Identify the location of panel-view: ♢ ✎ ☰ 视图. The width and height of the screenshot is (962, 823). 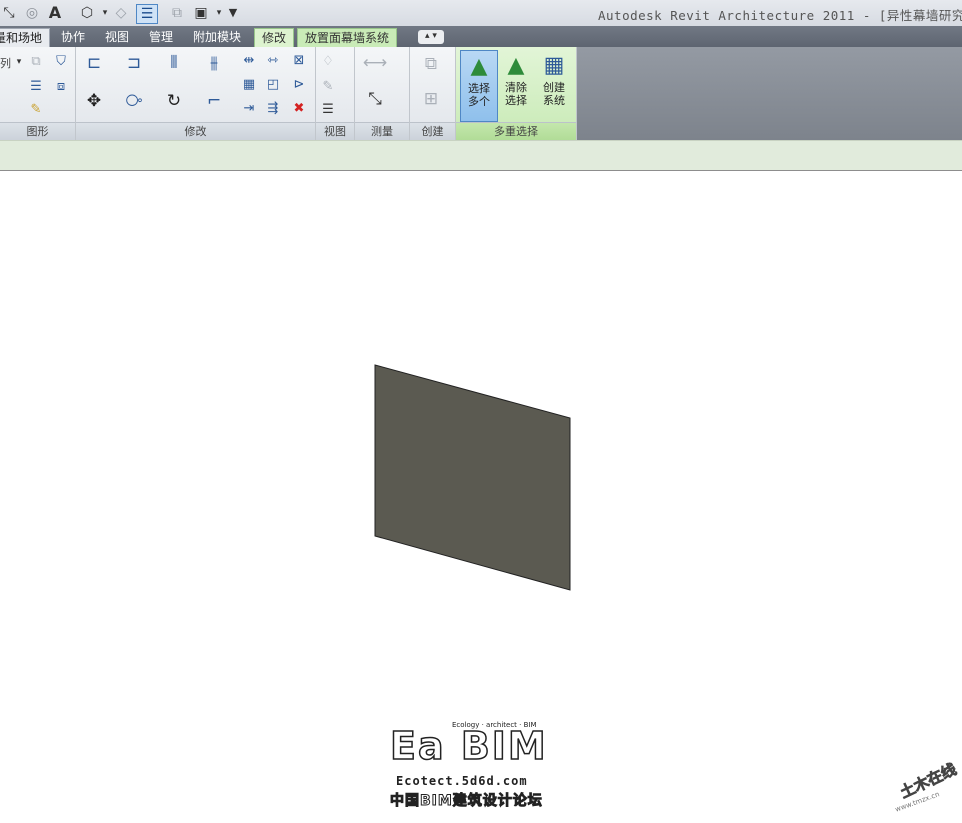
(335, 93).